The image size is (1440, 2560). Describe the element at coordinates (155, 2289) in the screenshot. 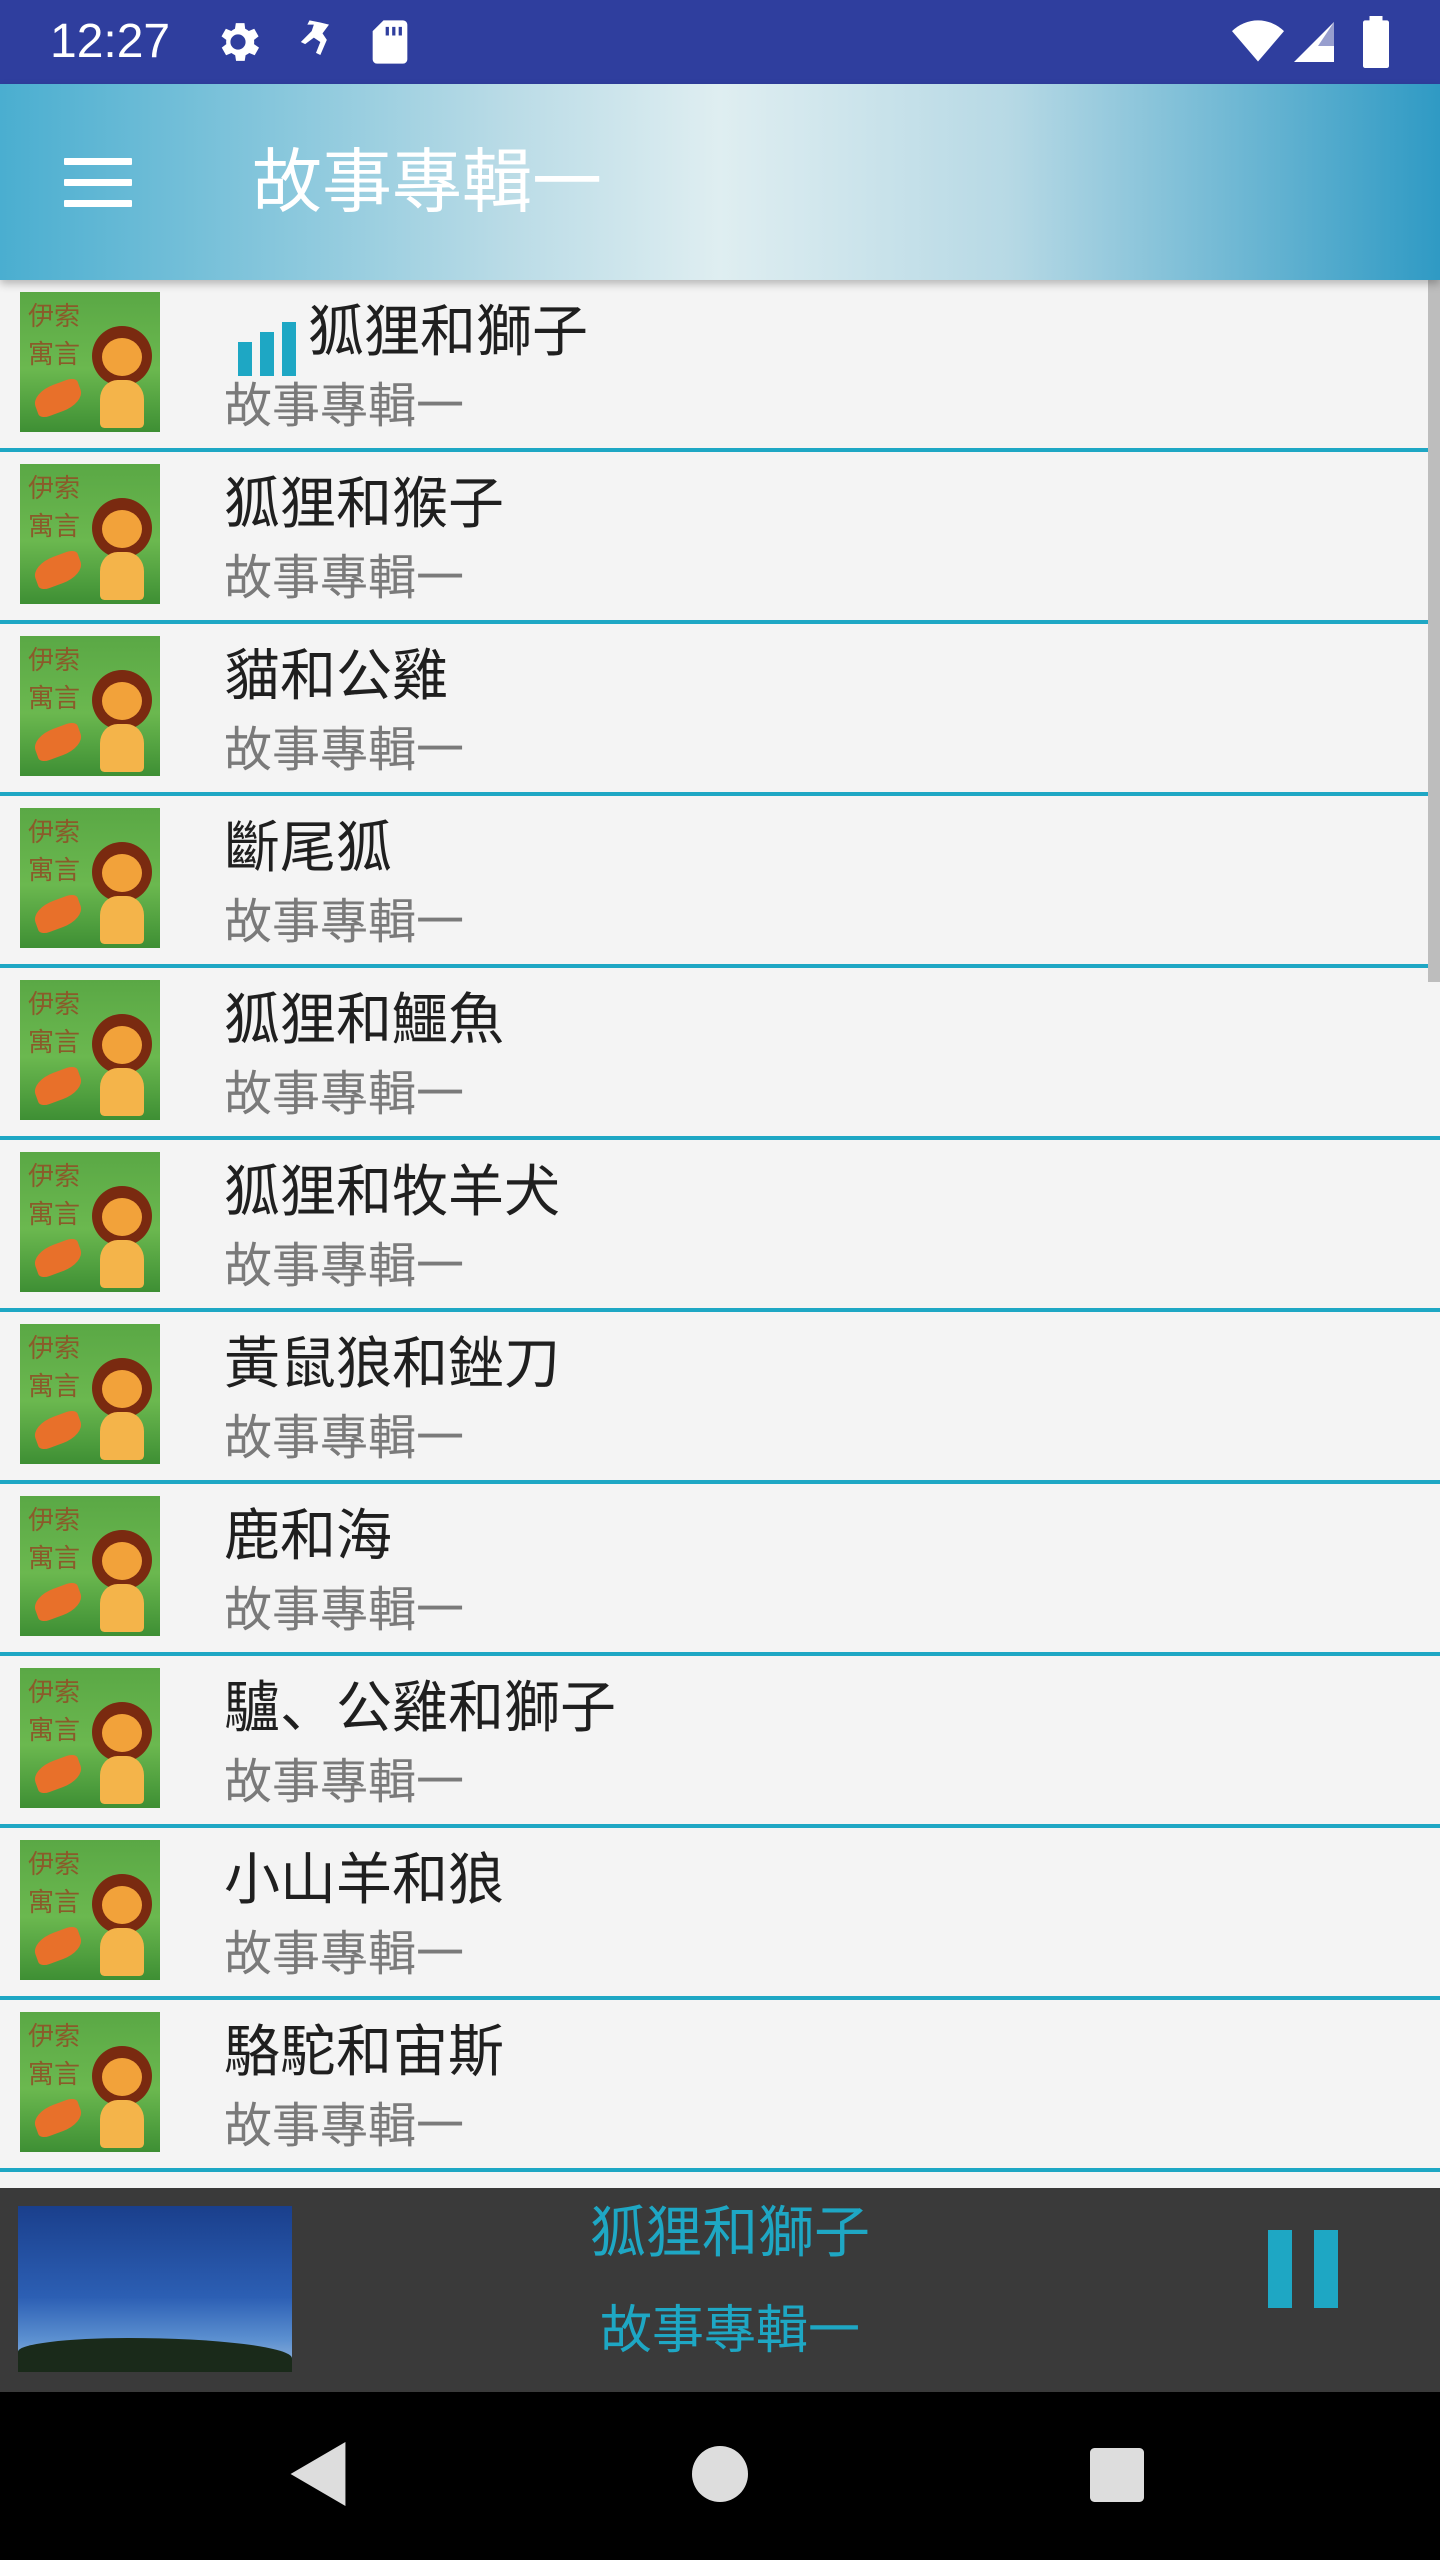

I see `album-art` at that location.